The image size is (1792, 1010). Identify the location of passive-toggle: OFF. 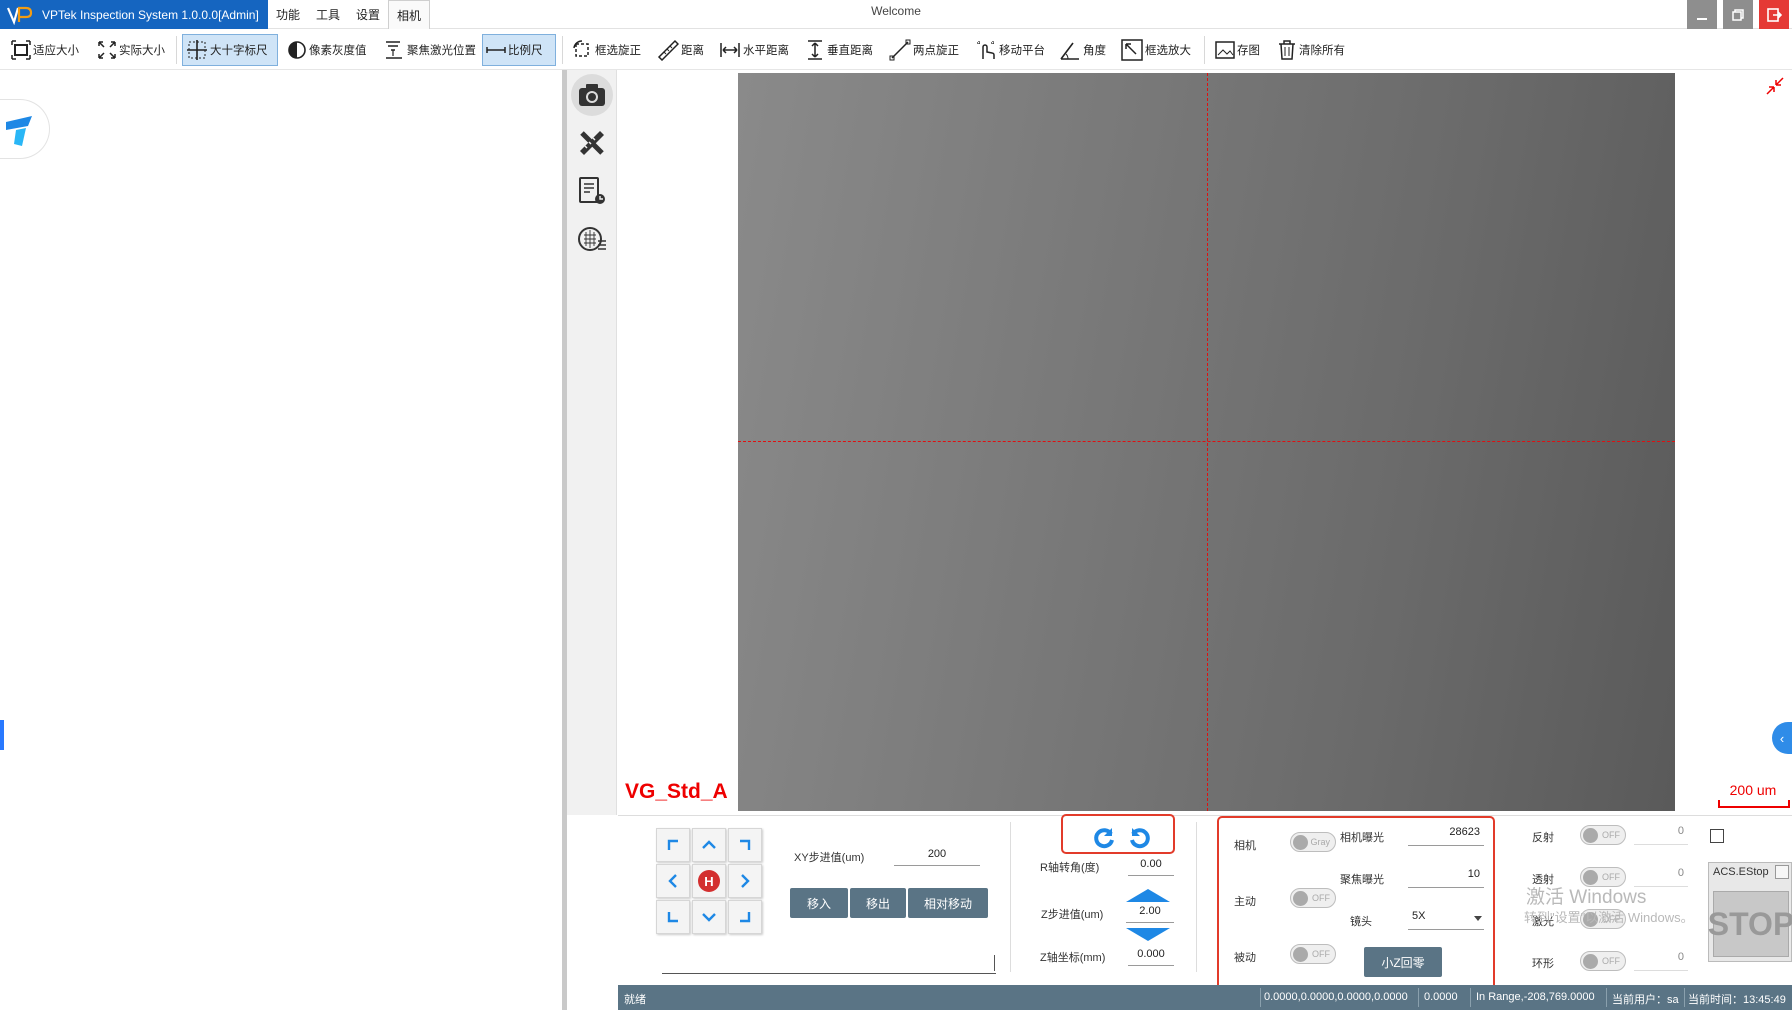
(1313, 954).